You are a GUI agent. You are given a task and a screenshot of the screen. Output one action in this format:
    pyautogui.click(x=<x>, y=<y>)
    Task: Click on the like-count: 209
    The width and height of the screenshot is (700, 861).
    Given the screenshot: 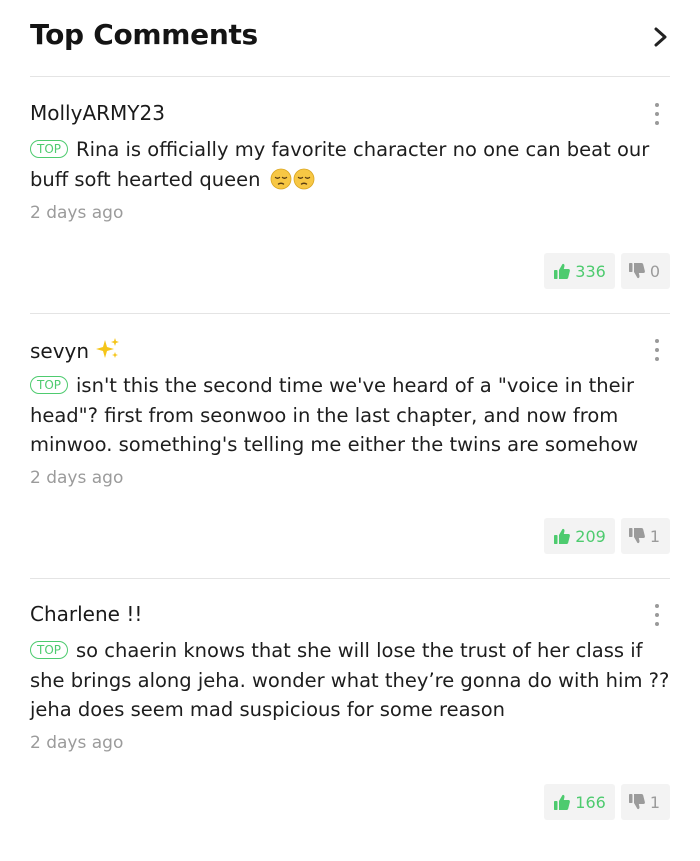 What is the action you would take?
    pyautogui.click(x=590, y=536)
    